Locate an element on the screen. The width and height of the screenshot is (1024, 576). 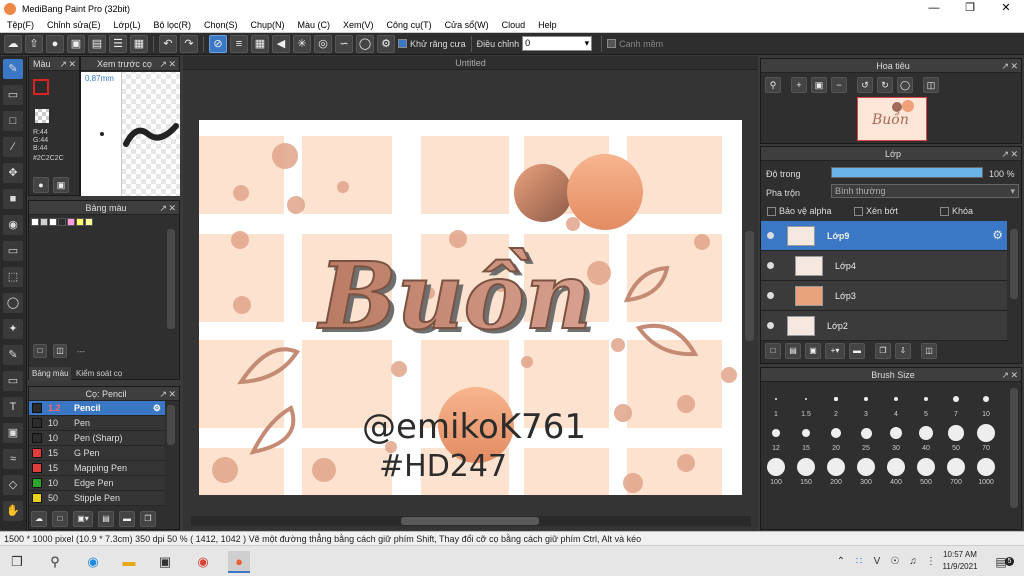
add-layer-menu-icon: +▾ is located at coordinates (835, 351).